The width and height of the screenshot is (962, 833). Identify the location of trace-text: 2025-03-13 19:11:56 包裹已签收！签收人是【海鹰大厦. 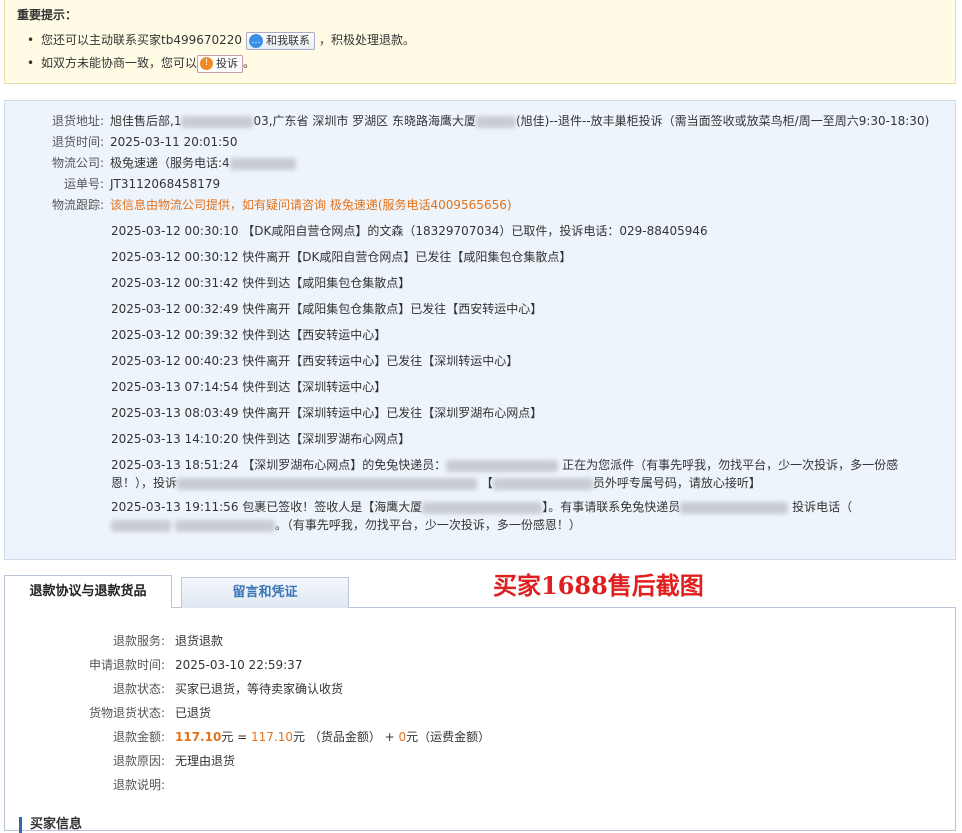
(267, 507).